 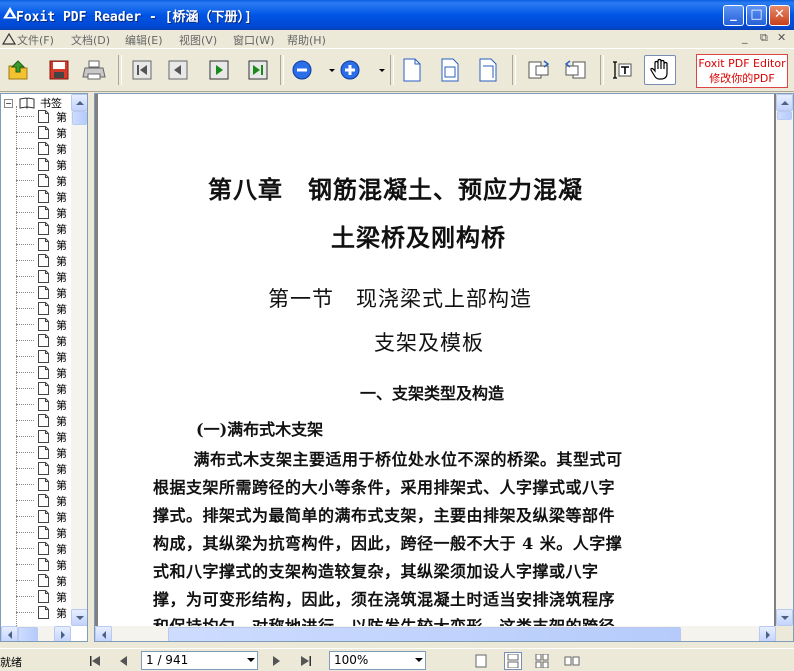 I want to click on save-button, so click(x=59, y=70).